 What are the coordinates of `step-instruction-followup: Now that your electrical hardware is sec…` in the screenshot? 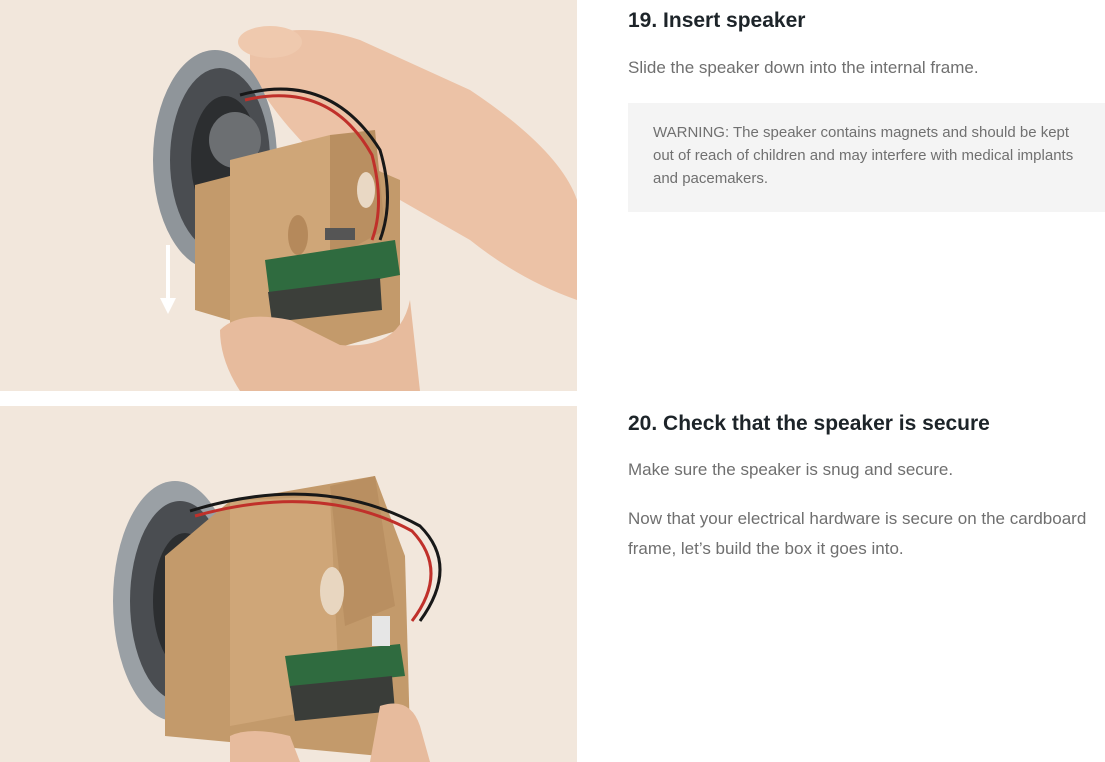 It's located at (857, 534).